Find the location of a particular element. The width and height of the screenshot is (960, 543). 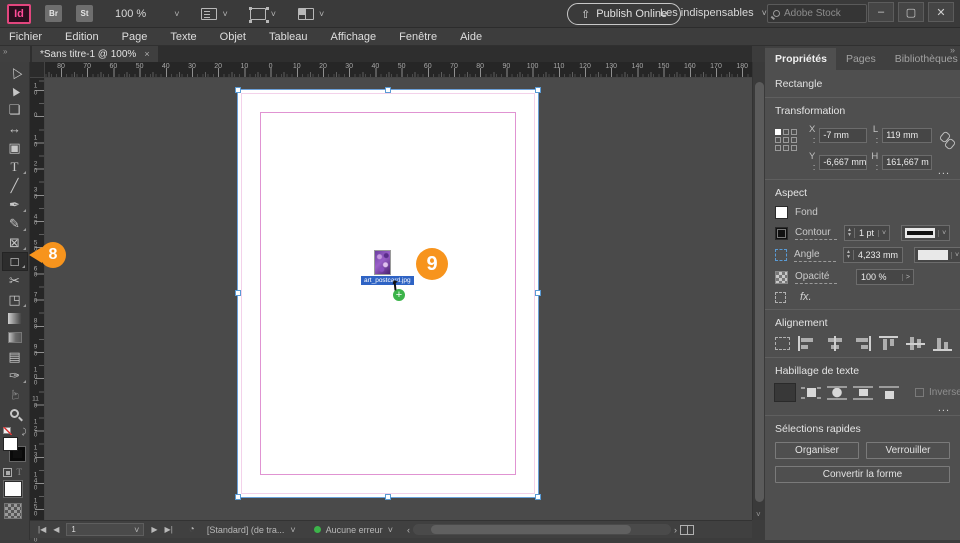

organiser-button: Organiser is located at coordinates (817, 450).